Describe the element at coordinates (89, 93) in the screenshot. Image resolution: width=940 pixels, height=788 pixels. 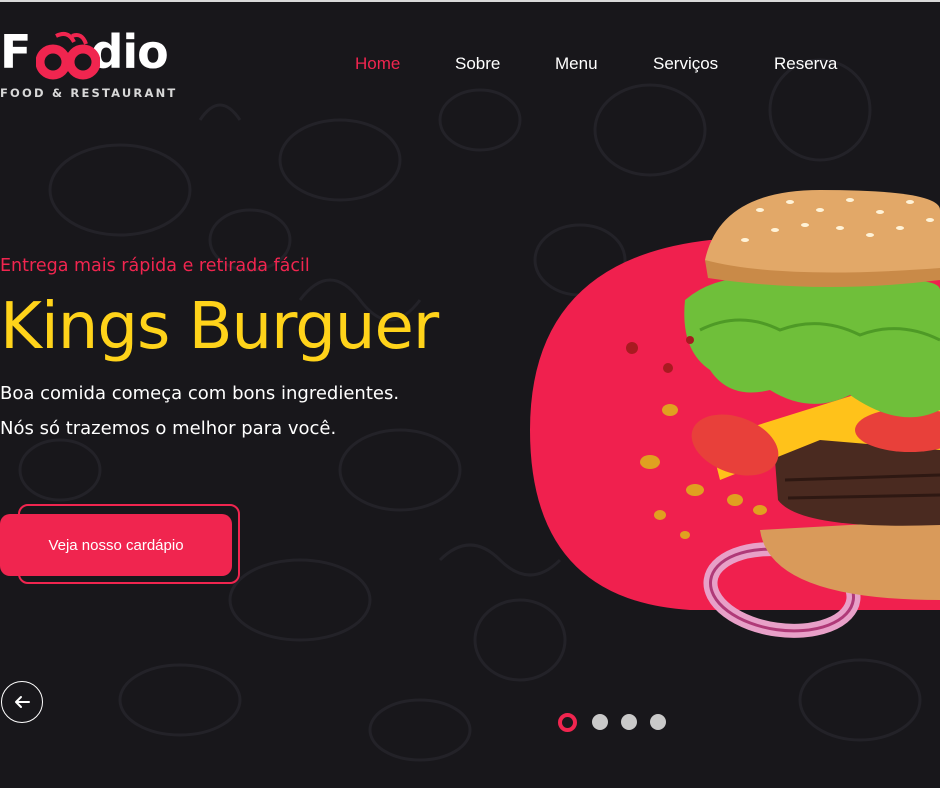
I see `logo-tagline: FOOD & RESTAURANT` at that location.